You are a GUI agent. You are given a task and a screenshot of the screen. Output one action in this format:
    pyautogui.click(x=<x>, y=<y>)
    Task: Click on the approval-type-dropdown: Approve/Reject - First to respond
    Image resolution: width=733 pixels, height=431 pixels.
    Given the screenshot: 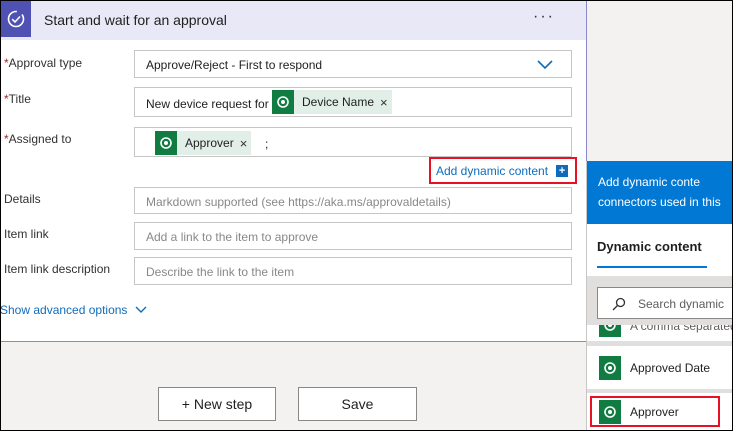 What is the action you would take?
    pyautogui.click(x=353, y=64)
    